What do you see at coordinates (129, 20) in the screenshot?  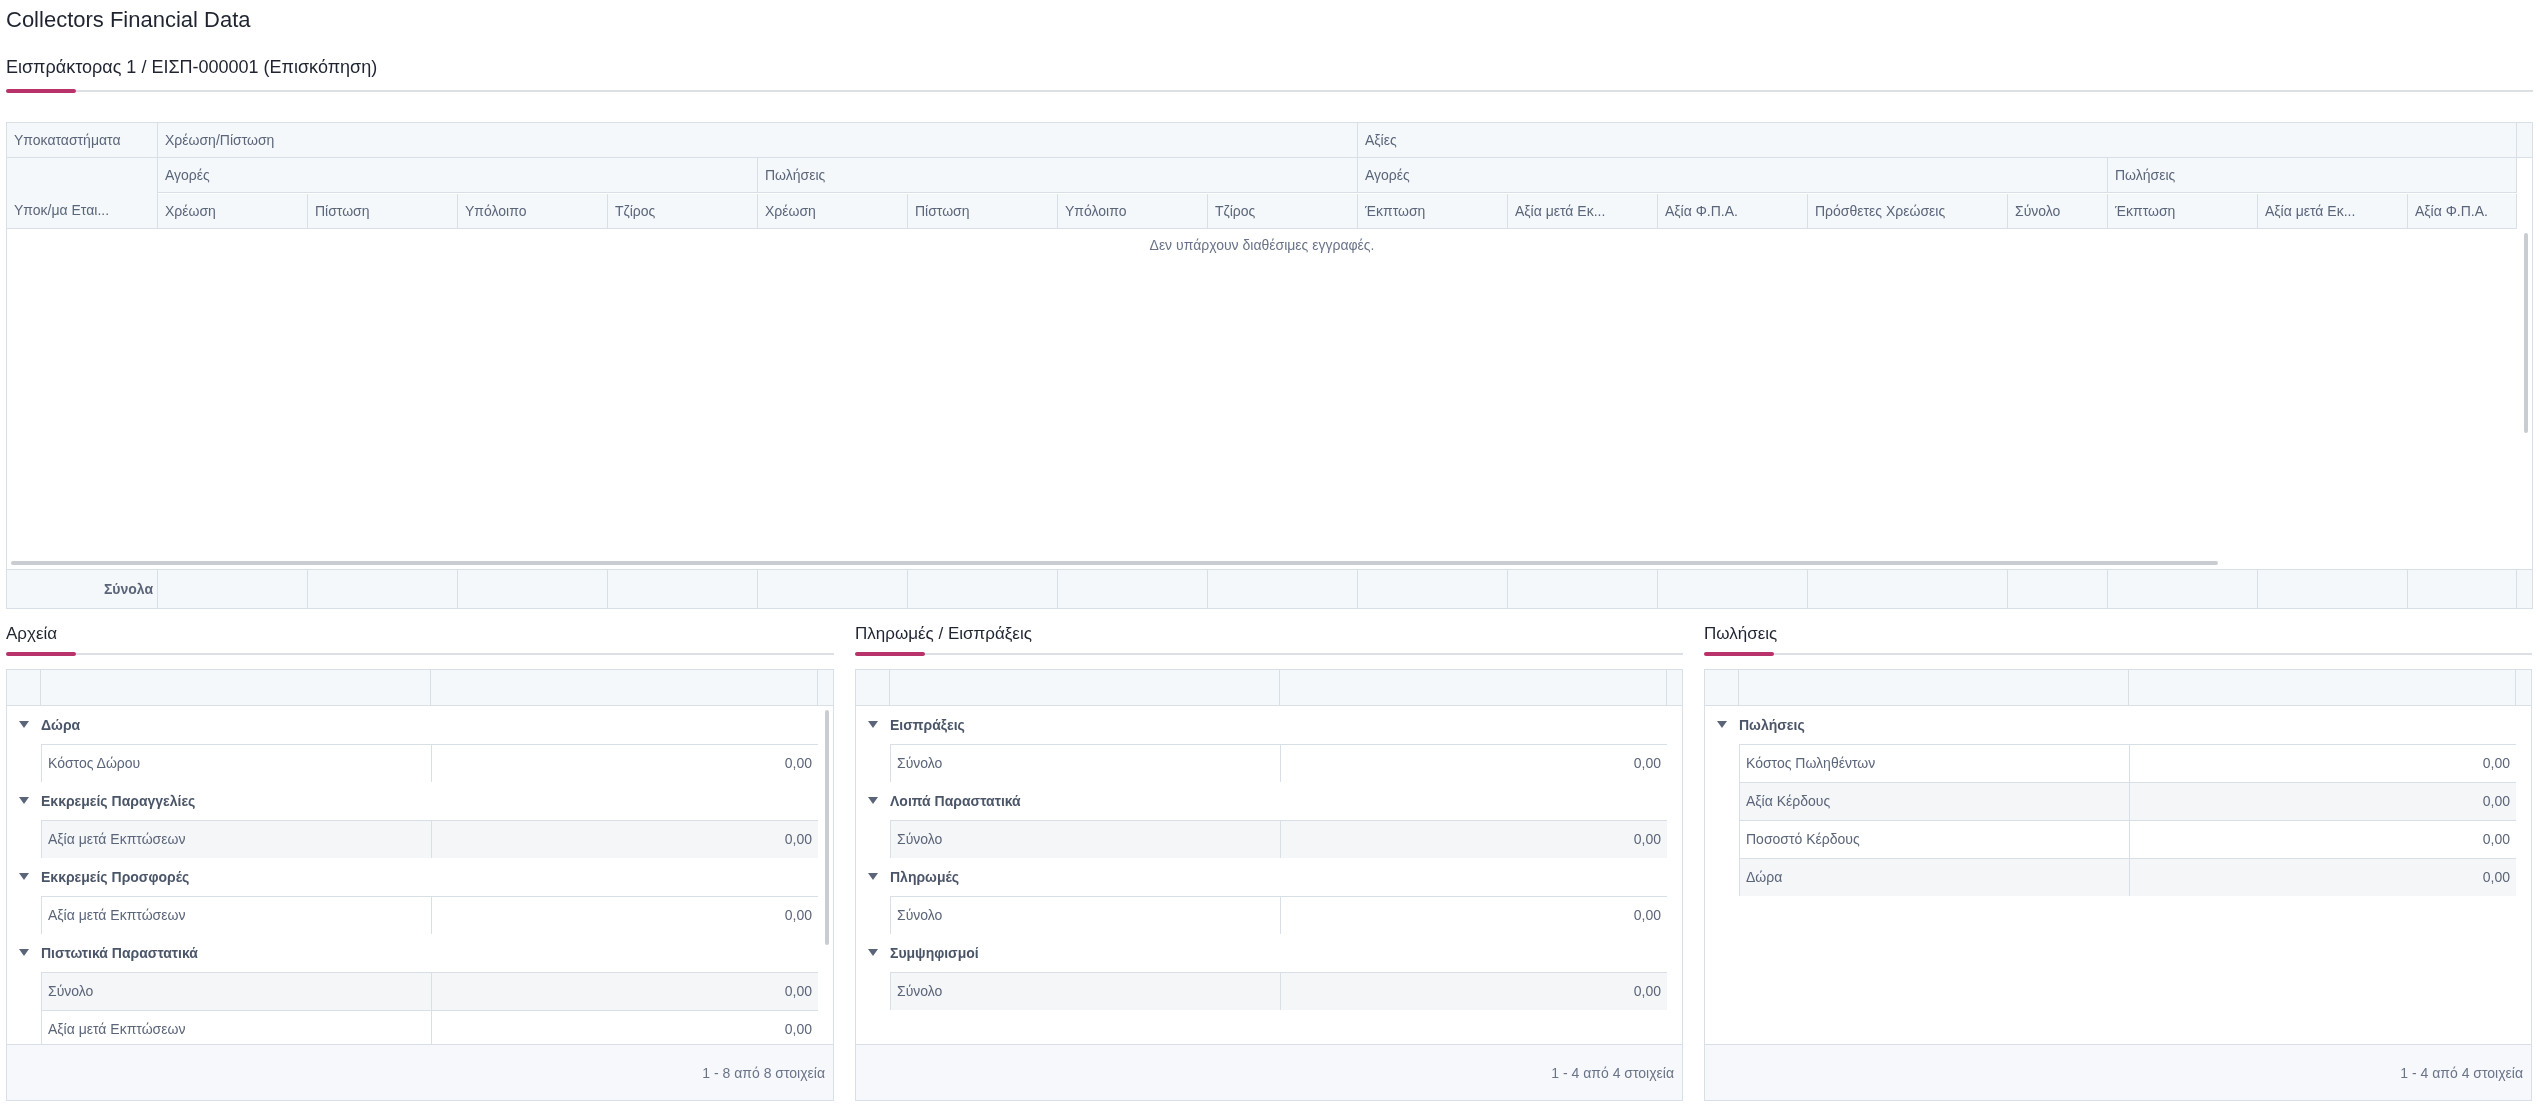 I see `page-title: Collectors Financial Data` at bounding box center [129, 20].